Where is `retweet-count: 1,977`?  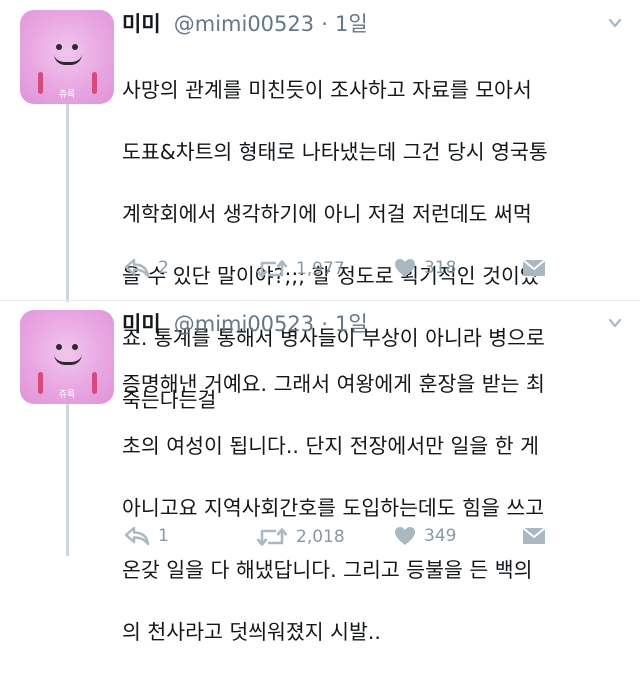
retweet-count: 1,977 is located at coordinates (320, 269).